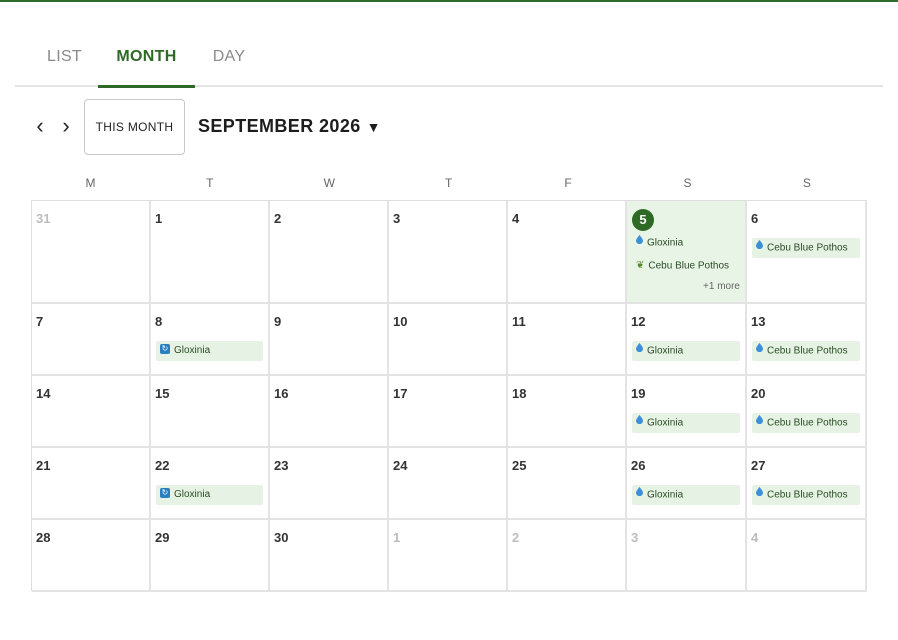 Image resolution: width=898 pixels, height=640 pixels. What do you see at coordinates (91, 556) in the screenshot?
I see `day-cell: 28` at bounding box center [91, 556].